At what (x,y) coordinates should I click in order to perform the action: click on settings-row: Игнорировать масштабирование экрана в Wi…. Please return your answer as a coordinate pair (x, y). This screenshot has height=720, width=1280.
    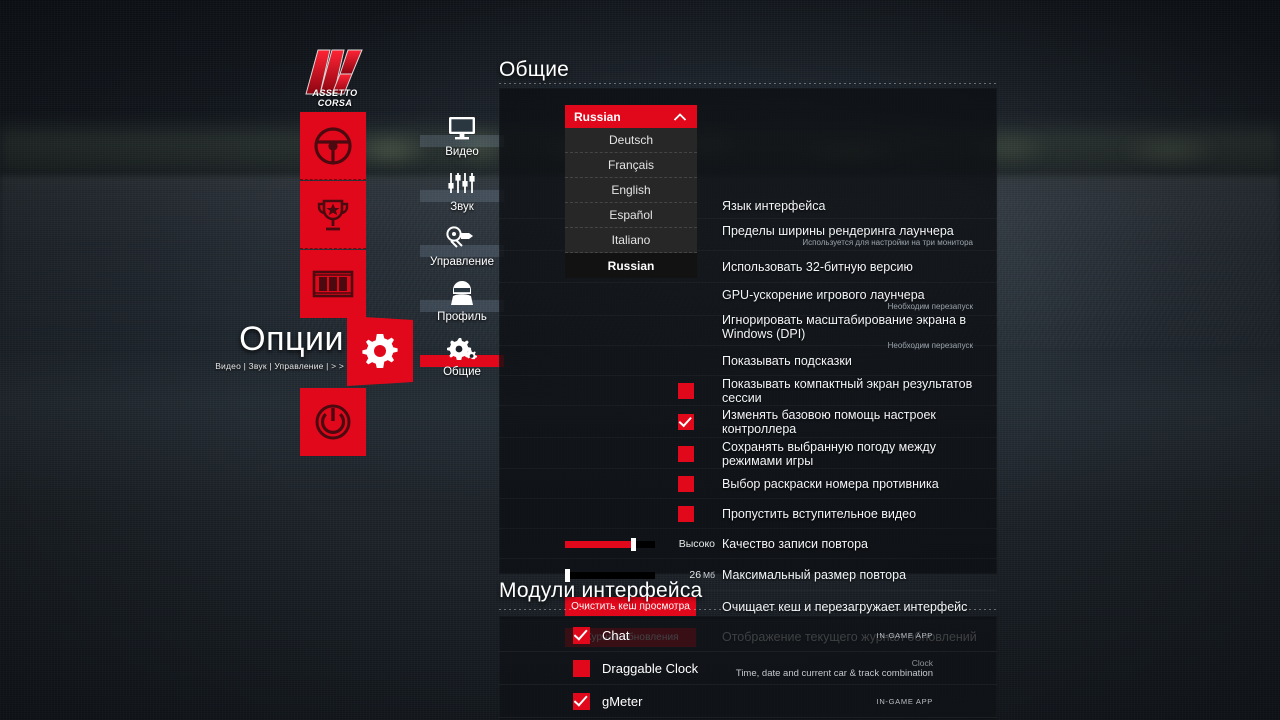
    Looking at the image, I should click on (748, 331).